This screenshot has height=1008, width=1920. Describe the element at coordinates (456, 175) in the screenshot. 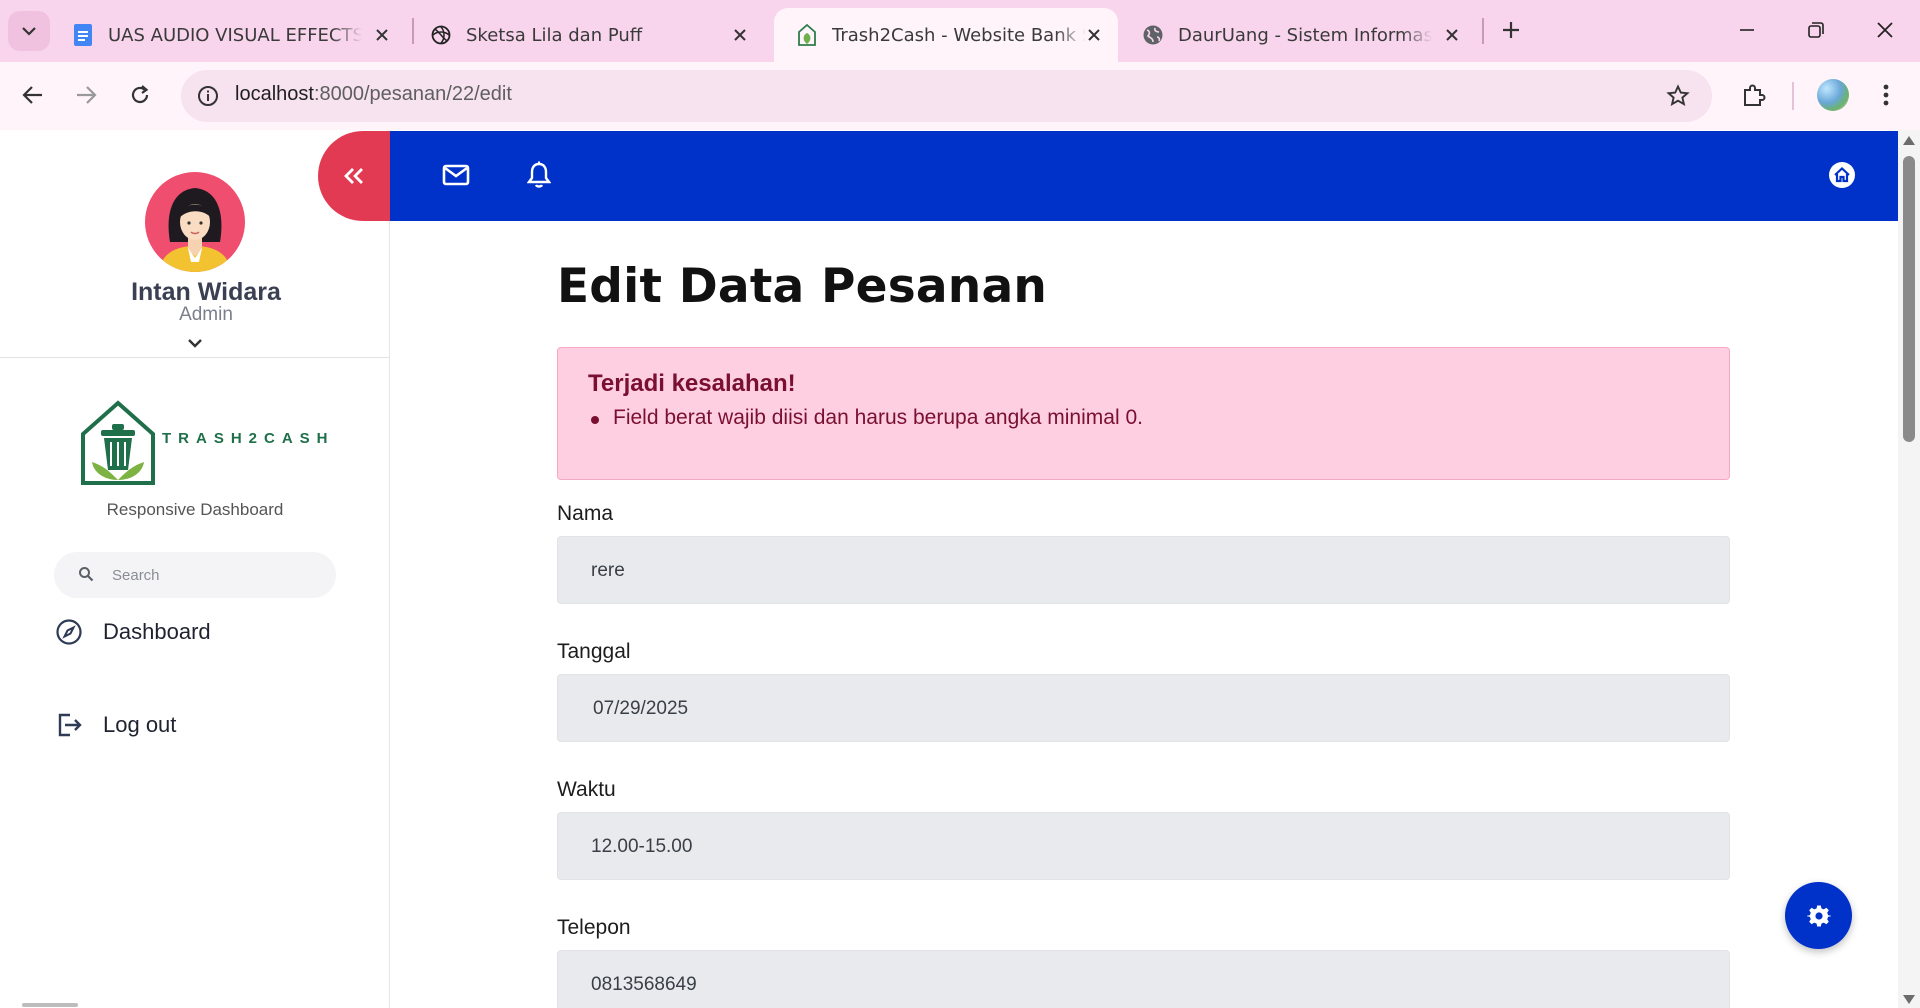

I see `mail-icon` at that location.